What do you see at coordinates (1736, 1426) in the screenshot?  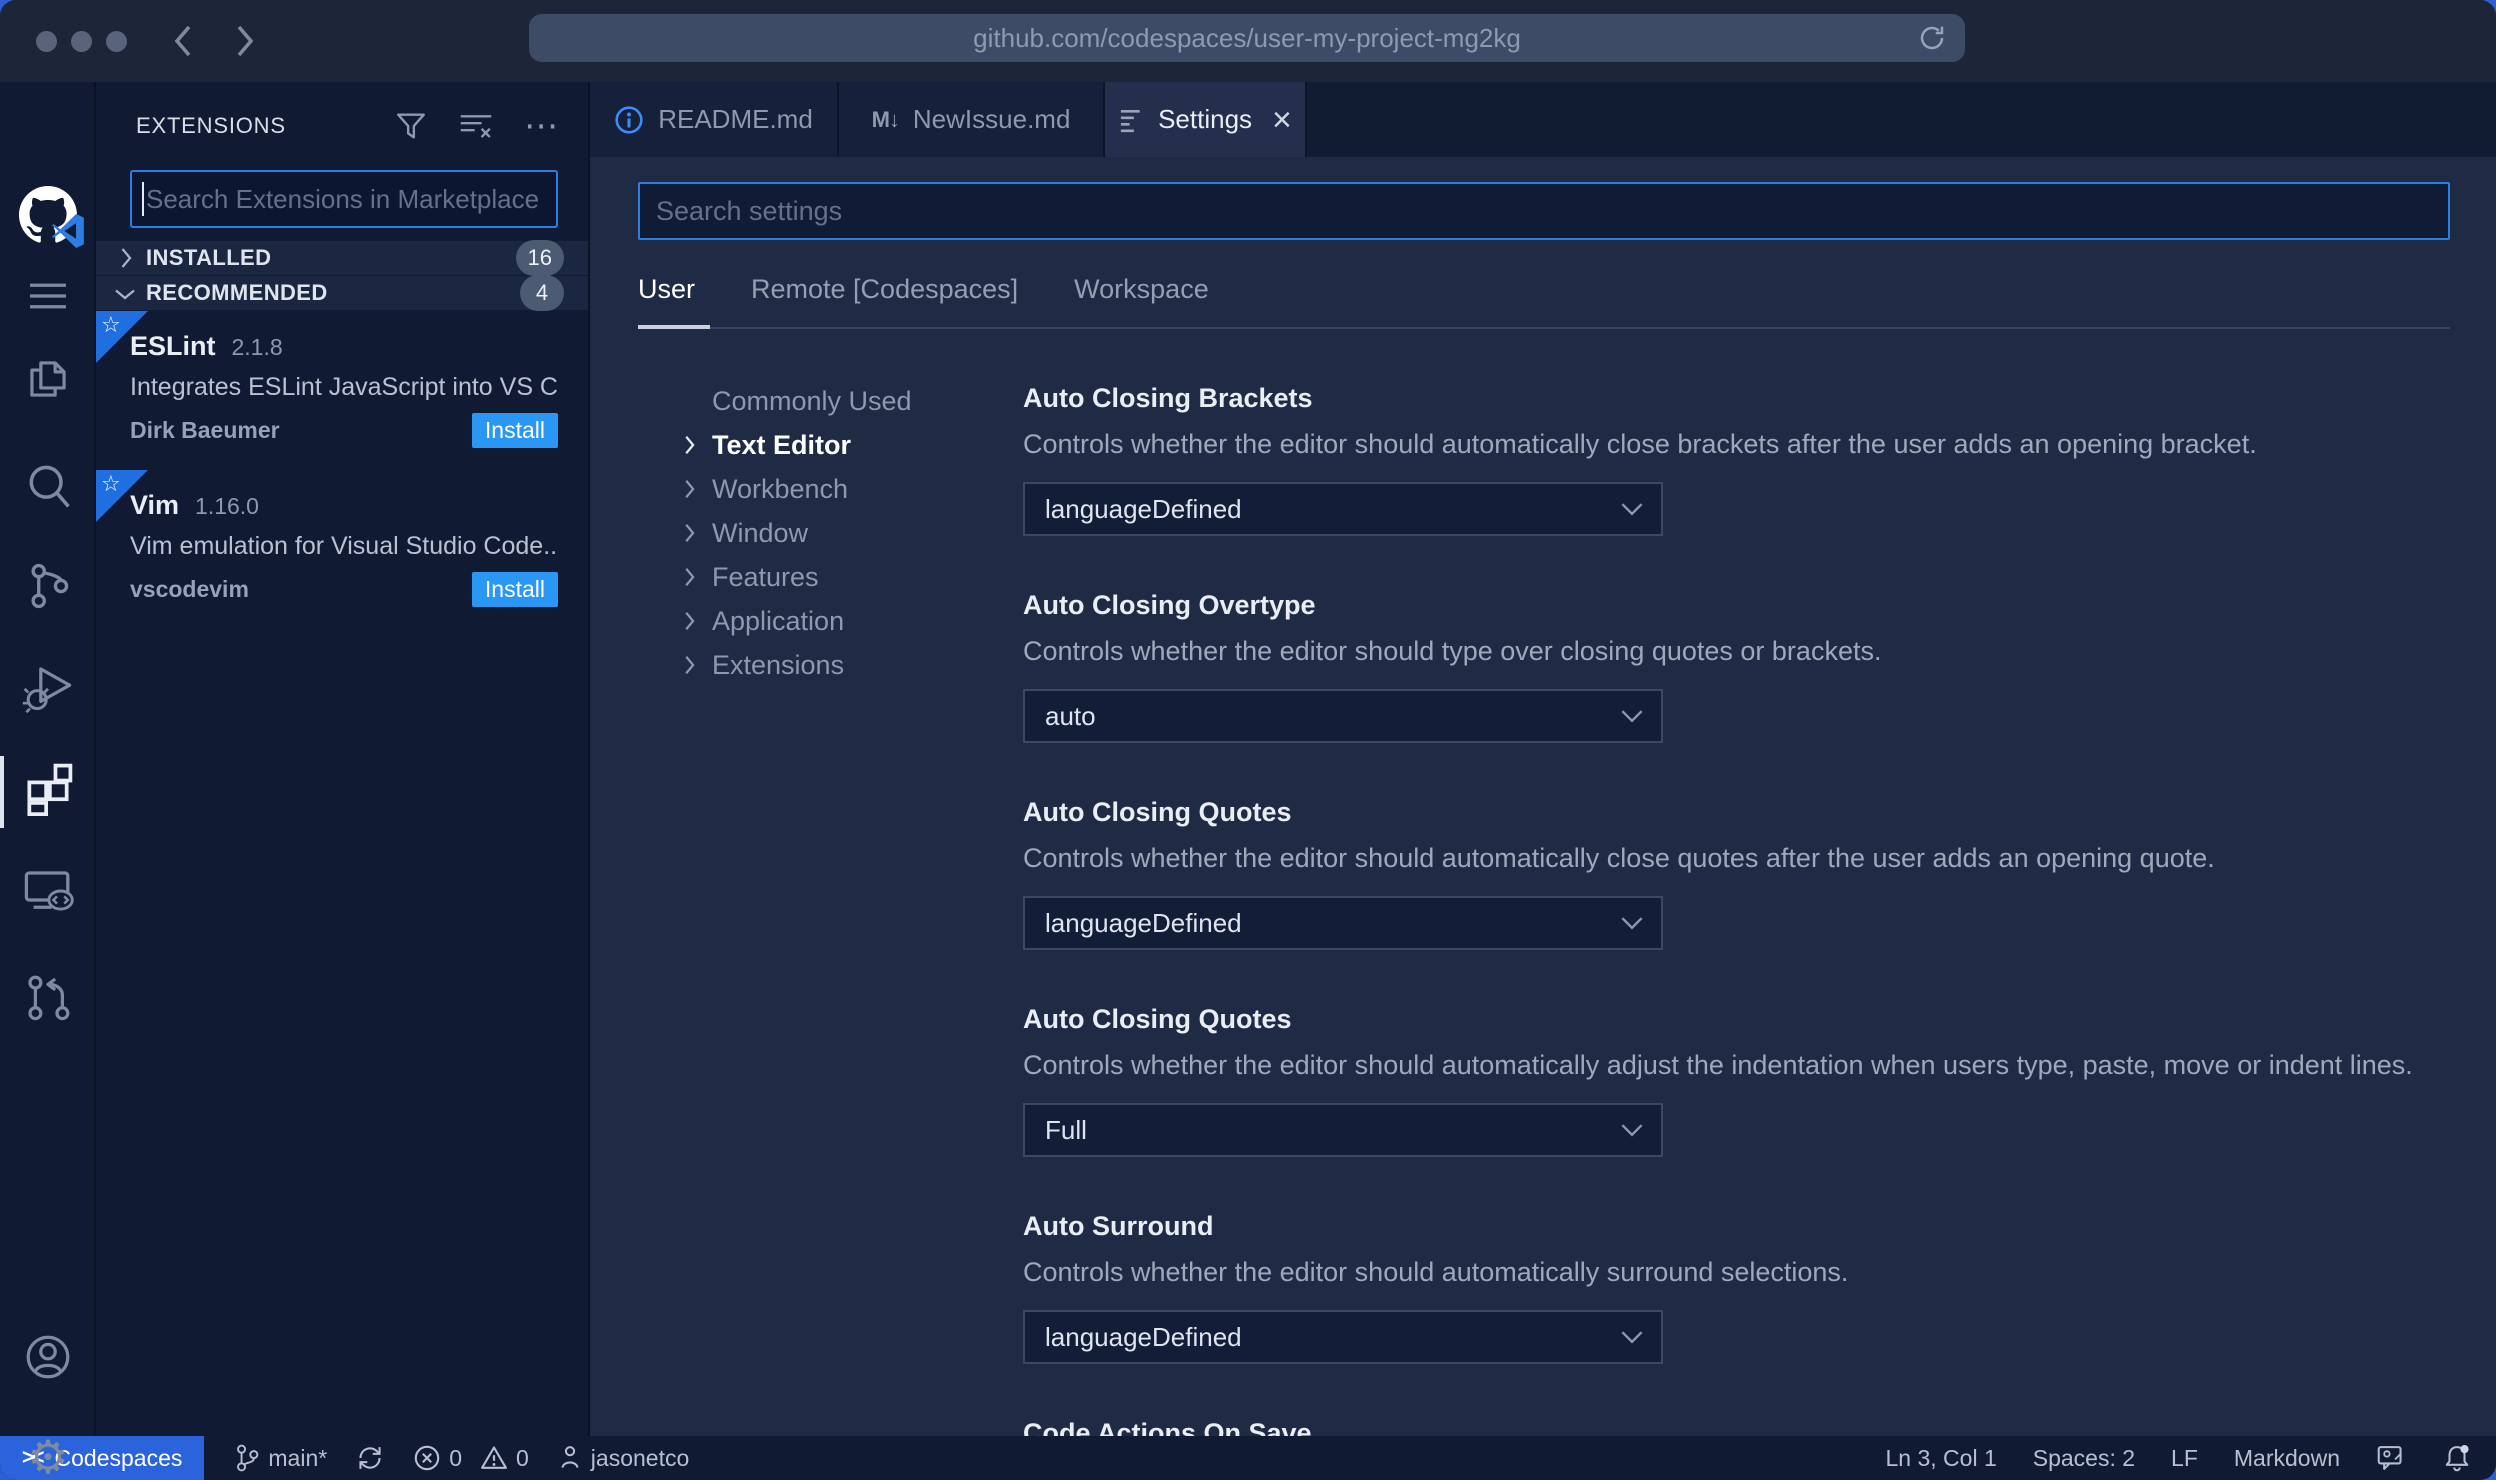 I see `setting-code-actions-on-save: Code Actions On Save` at bounding box center [1736, 1426].